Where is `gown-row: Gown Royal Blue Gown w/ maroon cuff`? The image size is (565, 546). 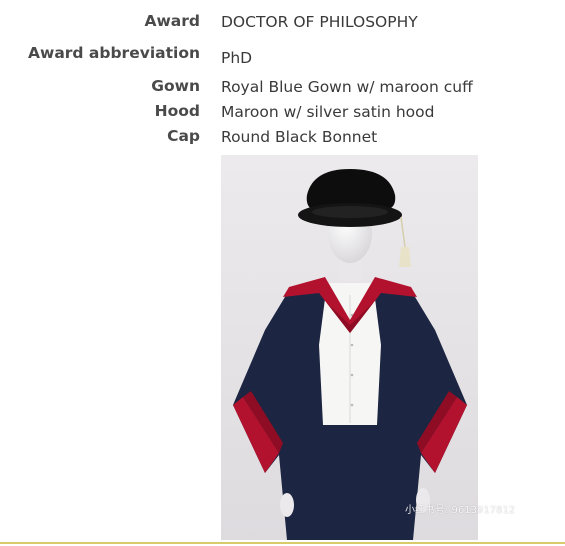 gown-row: Gown Royal Blue Gown w/ maroon cuff is located at coordinates (282, 88).